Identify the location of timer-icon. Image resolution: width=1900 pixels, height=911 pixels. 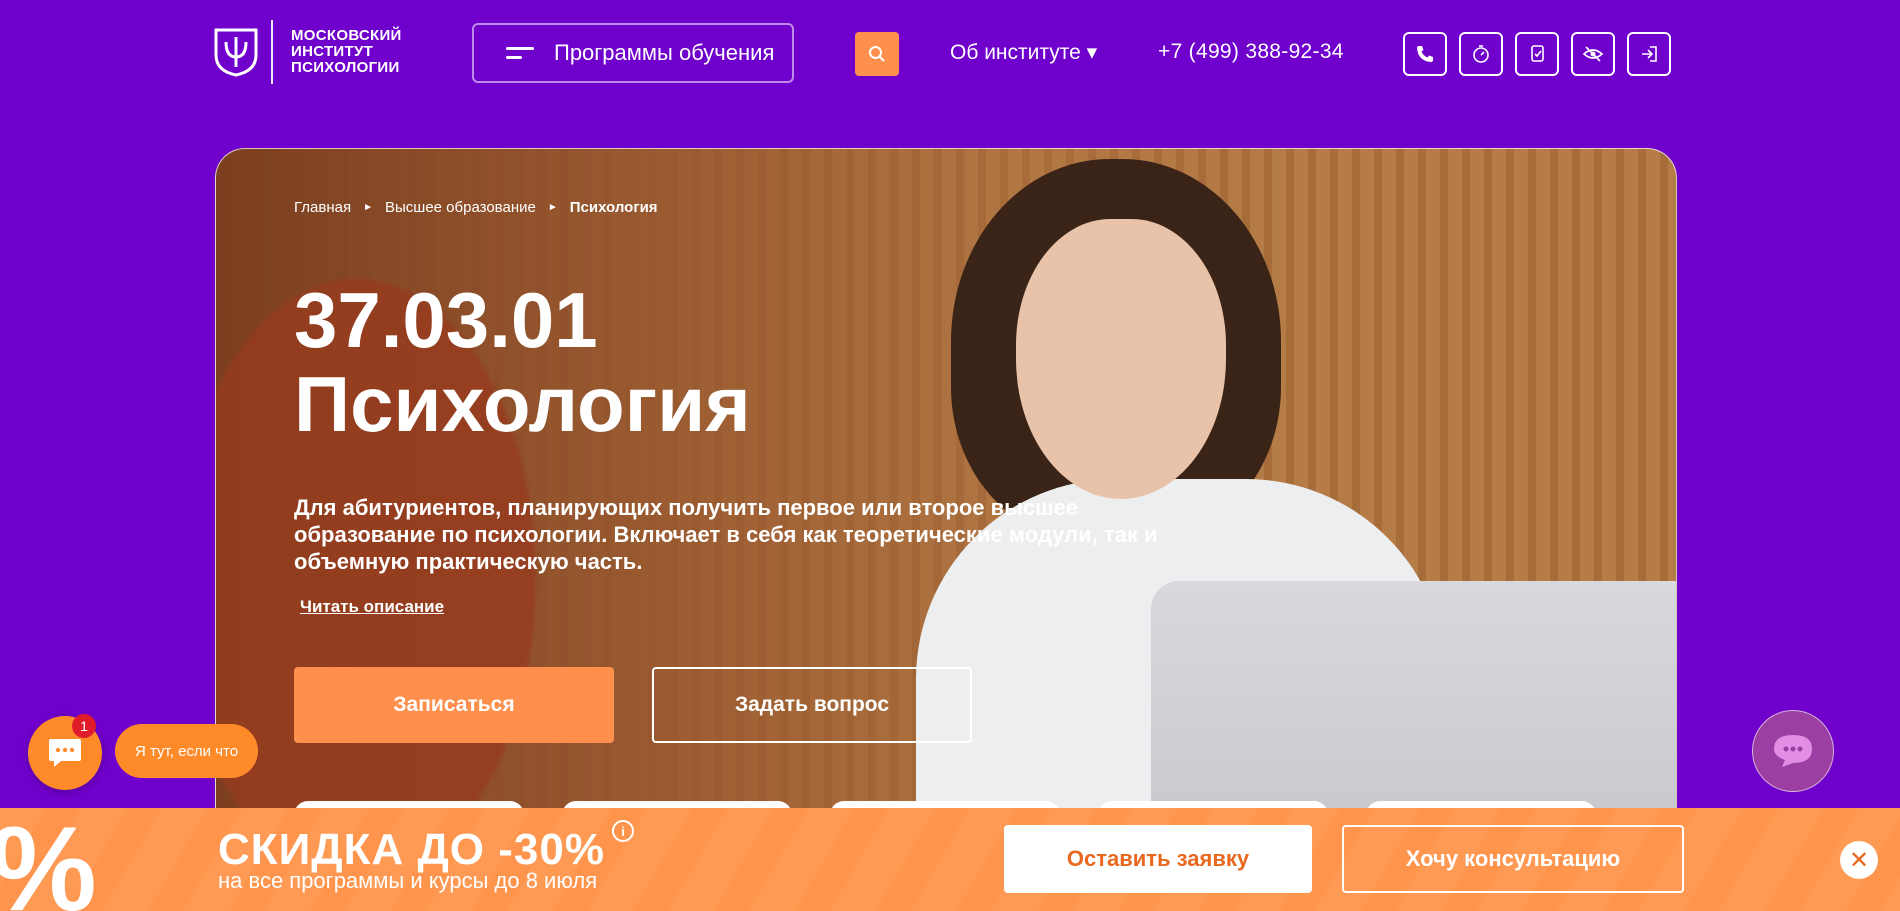
(1481, 54).